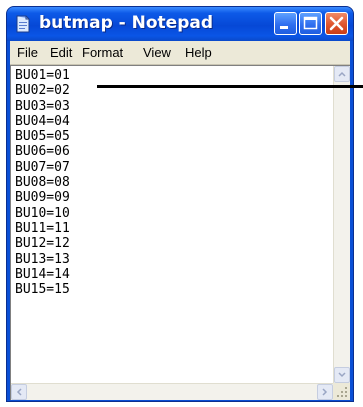  Describe the element at coordinates (42, 290) in the screenshot. I see `text-line: BU15=15` at that location.